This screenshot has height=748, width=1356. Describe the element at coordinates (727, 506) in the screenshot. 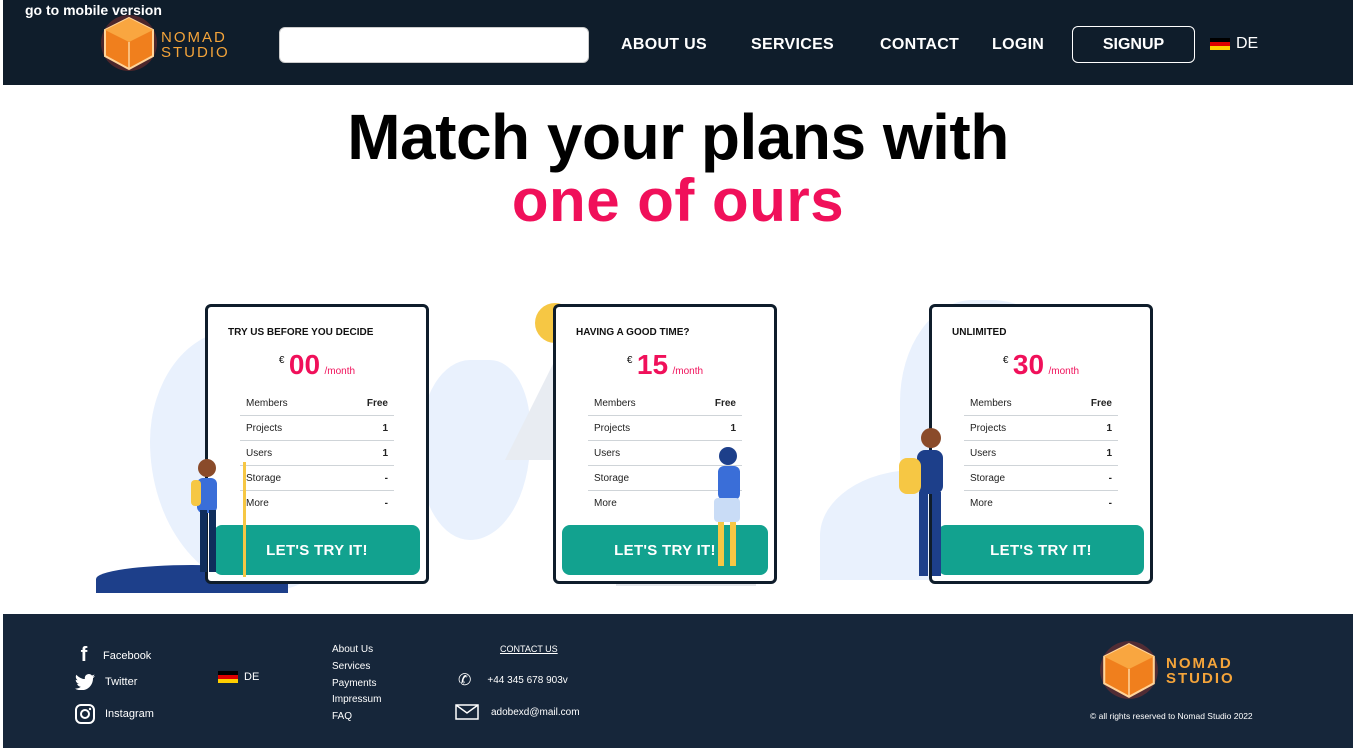

I see `traveler-illustration` at that location.